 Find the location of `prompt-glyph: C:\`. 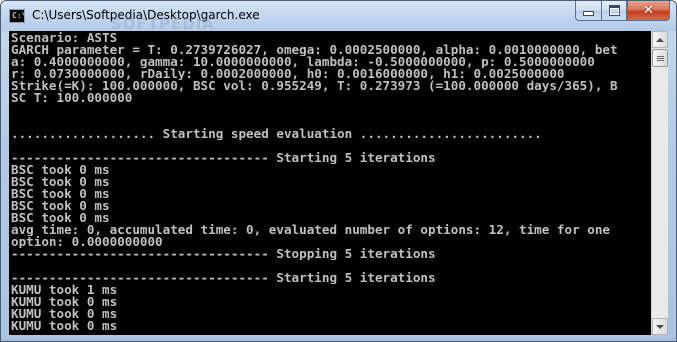

prompt-glyph: C:\ is located at coordinates (19, 15).